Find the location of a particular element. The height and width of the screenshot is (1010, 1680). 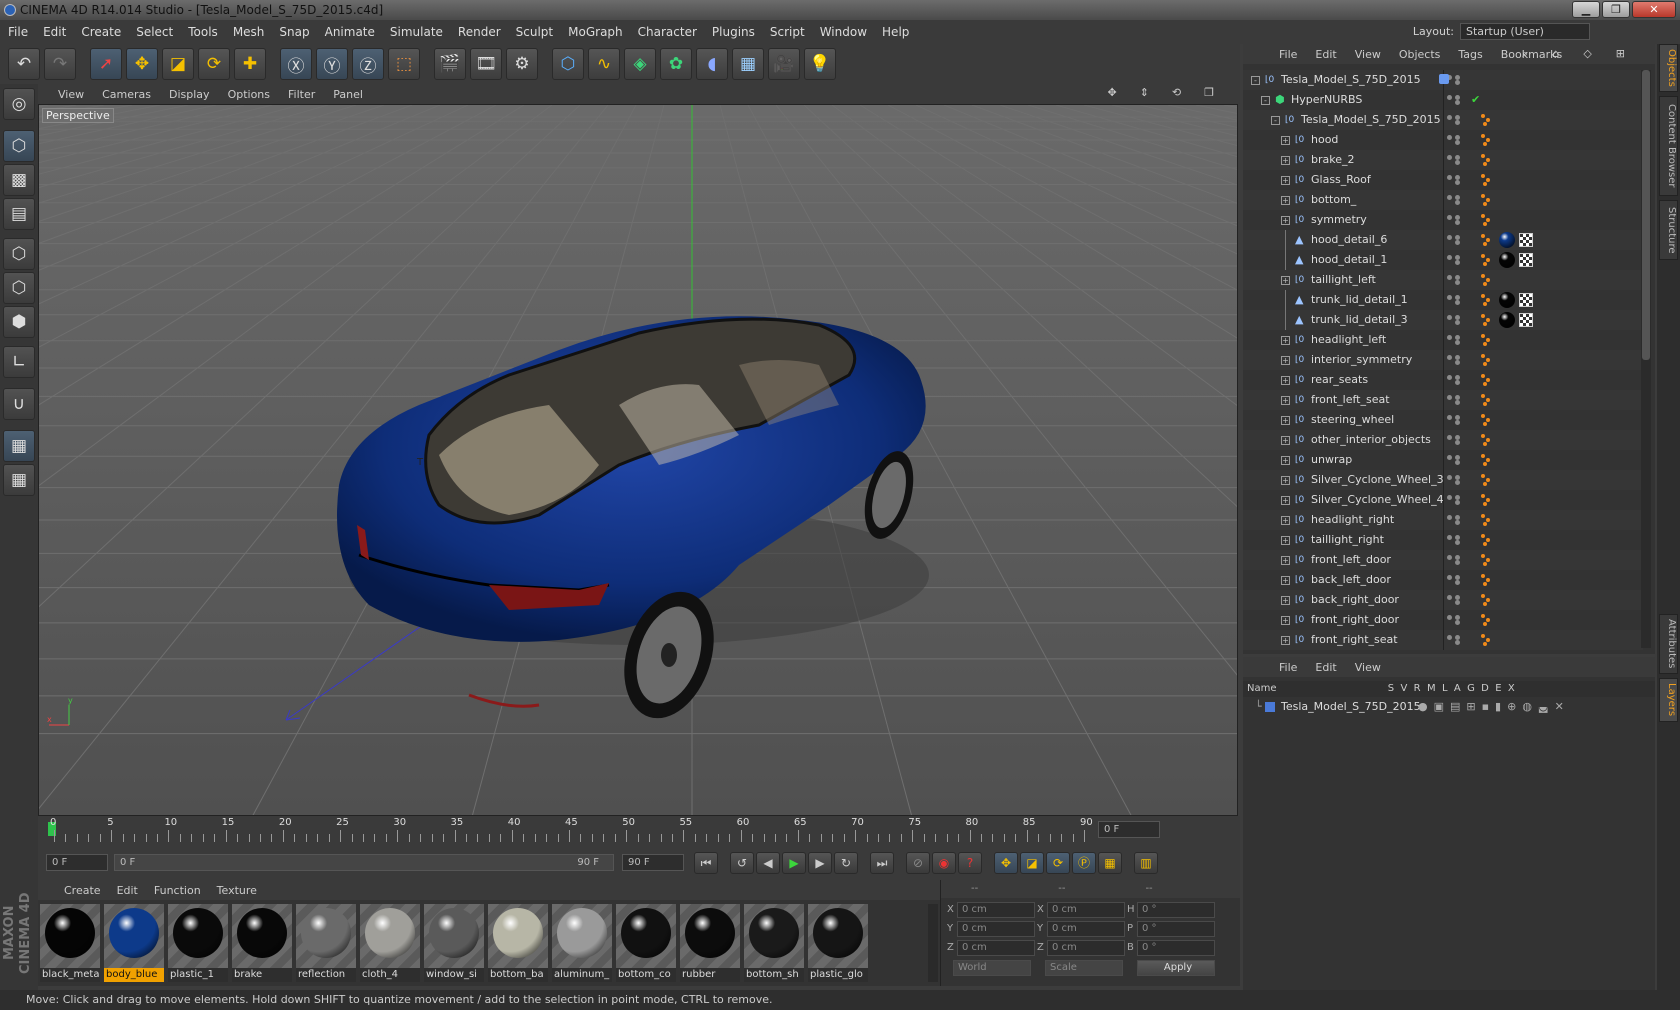

material-menu-edit: Edit is located at coordinates (127, 890).